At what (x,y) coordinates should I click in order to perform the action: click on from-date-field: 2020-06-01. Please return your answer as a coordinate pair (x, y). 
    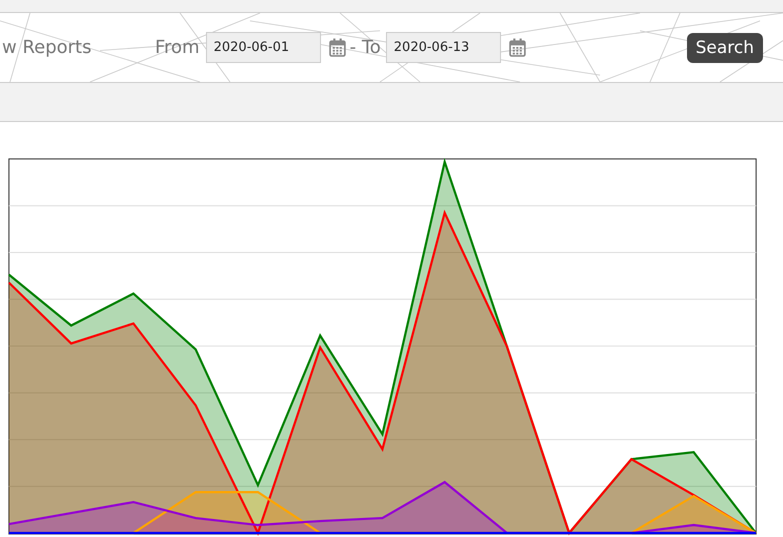
    Looking at the image, I should click on (263, 47).